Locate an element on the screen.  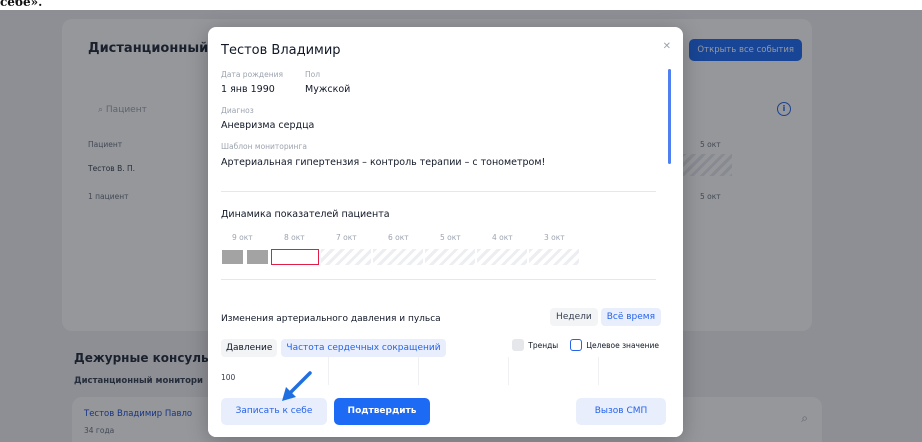
target-value-label: Целевое значение is located at coordinates (622, 345).